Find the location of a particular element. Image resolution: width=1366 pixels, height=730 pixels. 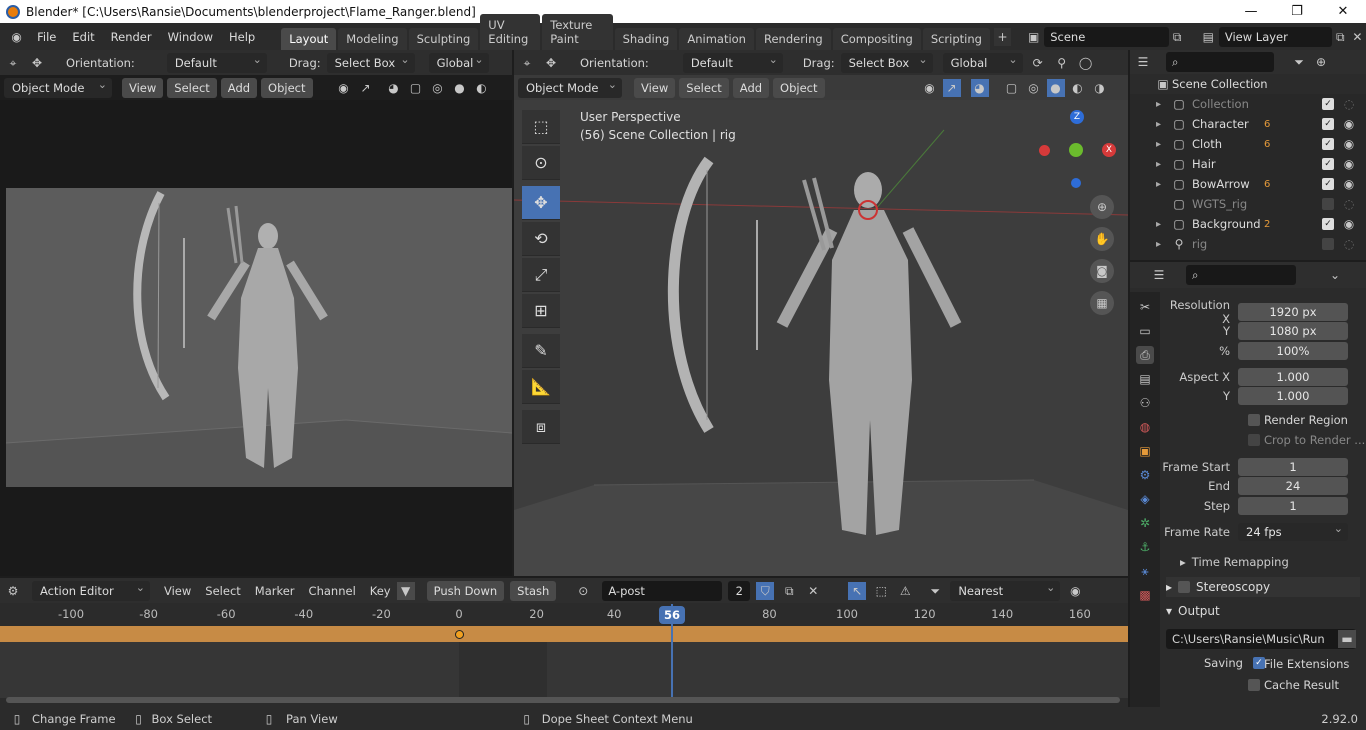

tab-rendering: Rendering is located at coordinates (793, 39).